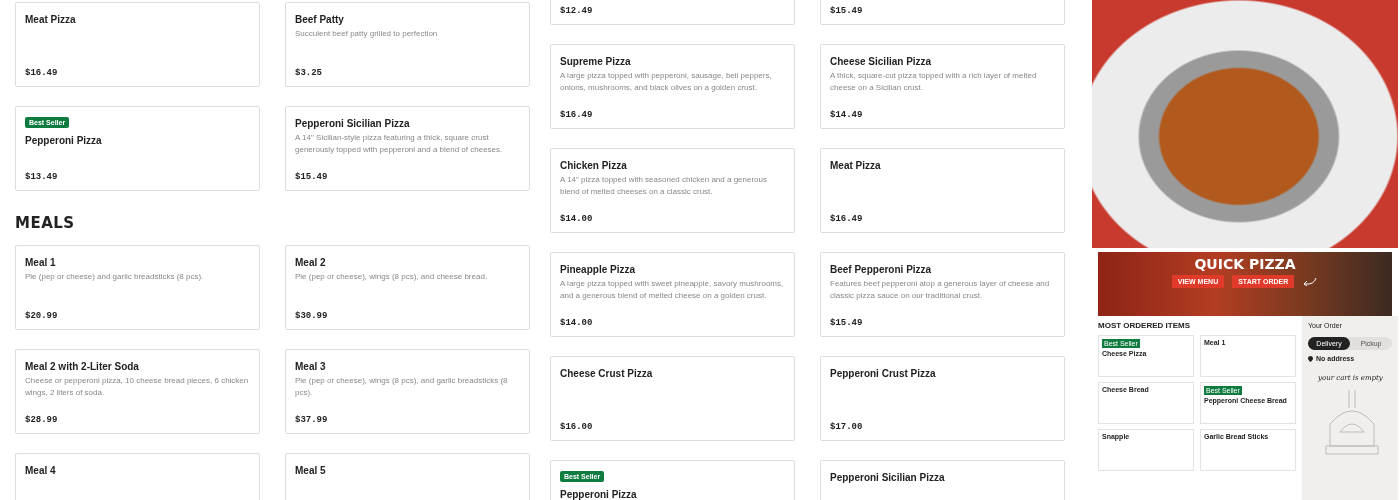 This screenshot has height=500, width=1400. What do you see at coordinates (310, 366) in the screenshot?
I see `item-name: Meal 3` at bounding box center [310, 366].